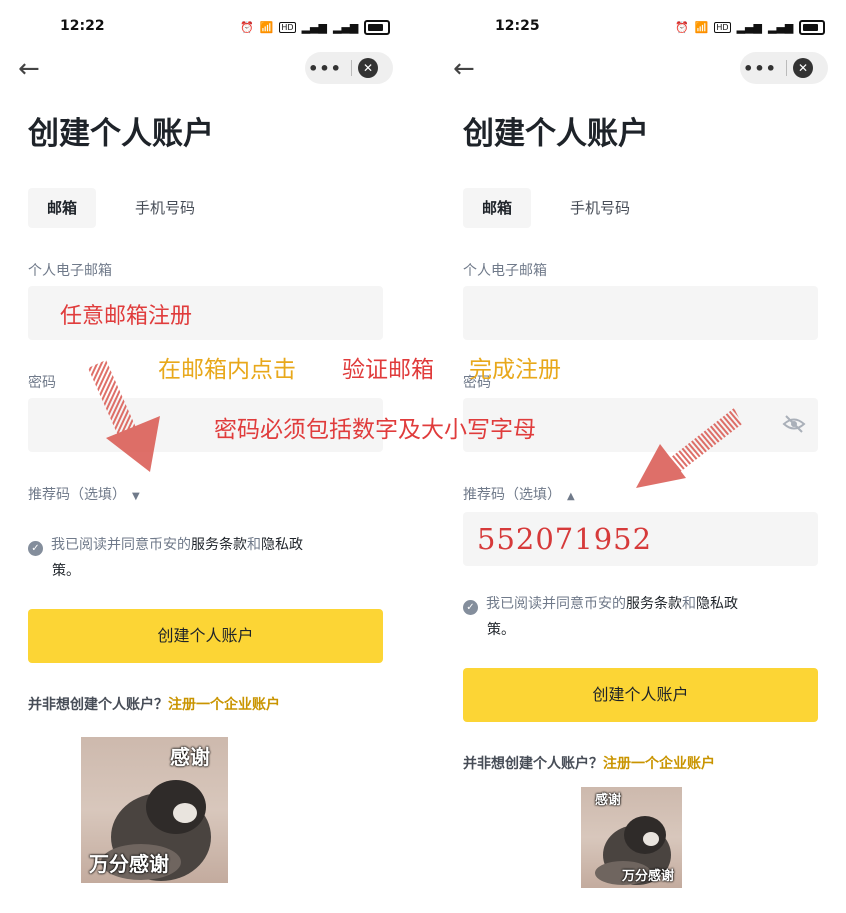 Image resolution: width=846 pixels, height=913 pixels. What do you see at coordinates (517, 26) in the screenshot?
I see `status-time: 12:25` at bounding box center [517, 26].